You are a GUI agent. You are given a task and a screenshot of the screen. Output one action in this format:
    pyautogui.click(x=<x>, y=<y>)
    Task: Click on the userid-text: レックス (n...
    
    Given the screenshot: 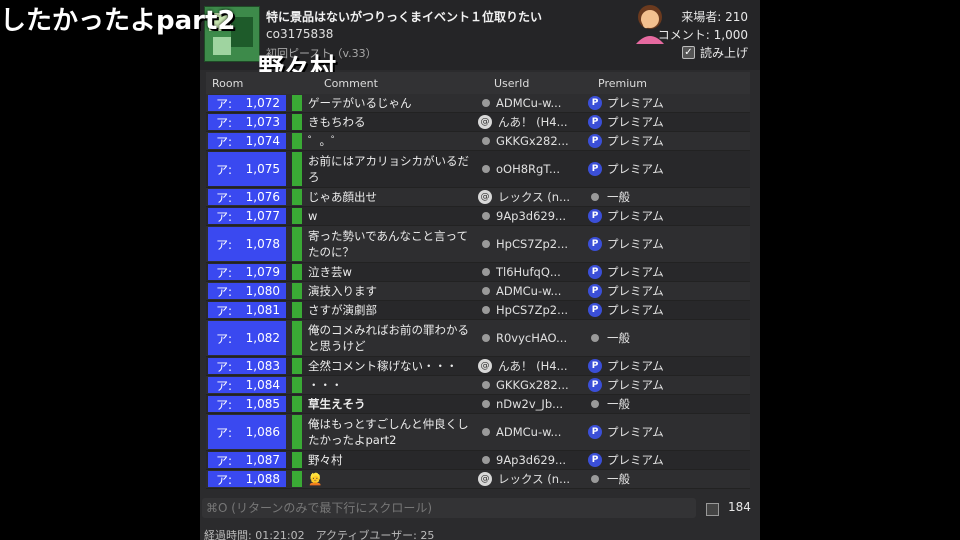 What is the action you would take?
    pyautogui.click(x=534, y=479)
    